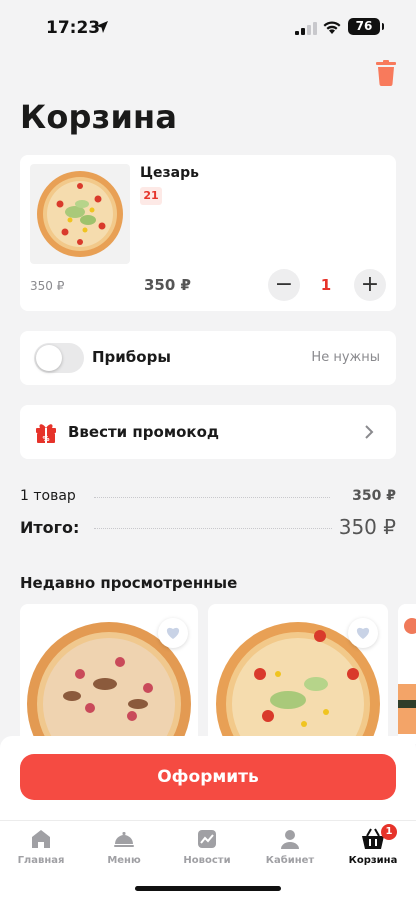 Image resolution: width=416 pixels, height=900 pixels. Describe the element at coordinates (373, 845) in the screenshot. I see `tab-cart: 1 Корзина` at that location.